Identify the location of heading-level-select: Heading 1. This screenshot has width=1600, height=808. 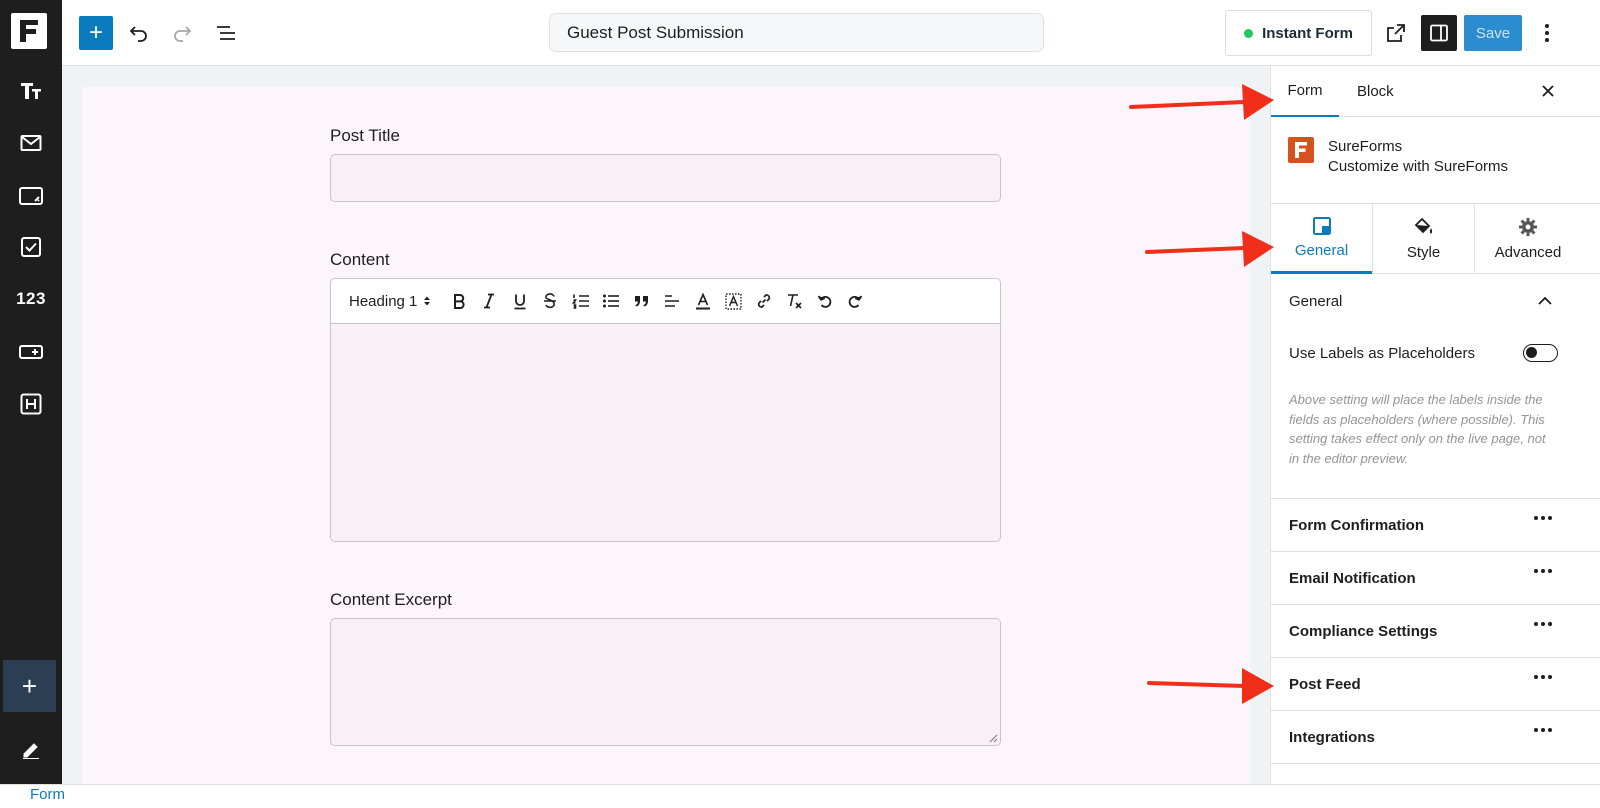
(390, 301).